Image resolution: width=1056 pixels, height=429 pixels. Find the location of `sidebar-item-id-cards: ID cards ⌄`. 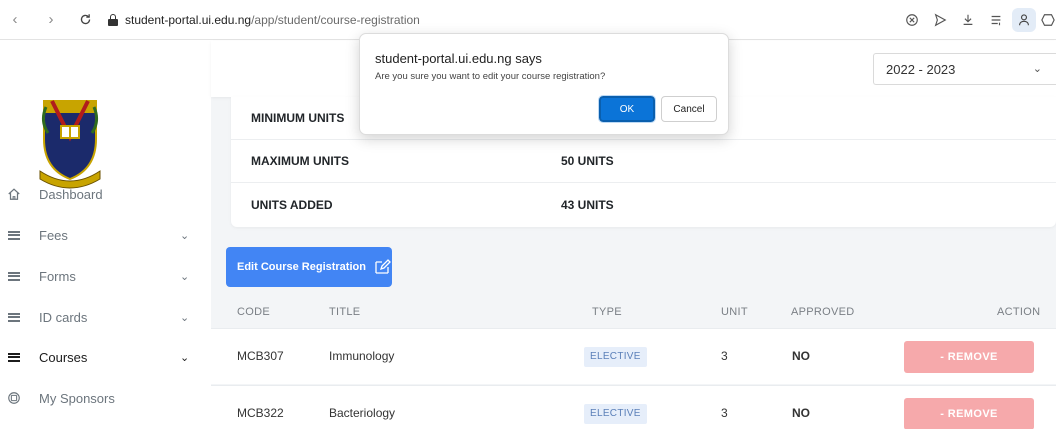

sidebar-item-id-cards: ID cards ⌄ is located at coordinates (105, 317).